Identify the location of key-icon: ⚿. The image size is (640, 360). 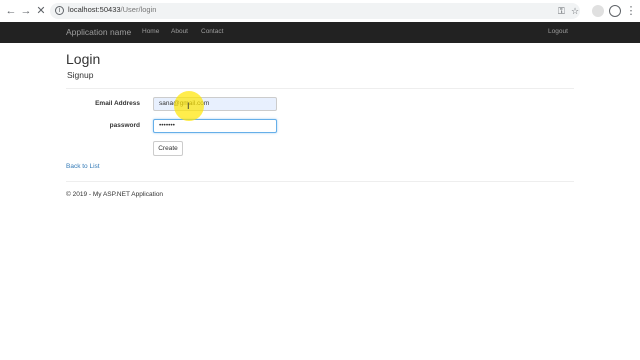
(561, 11).